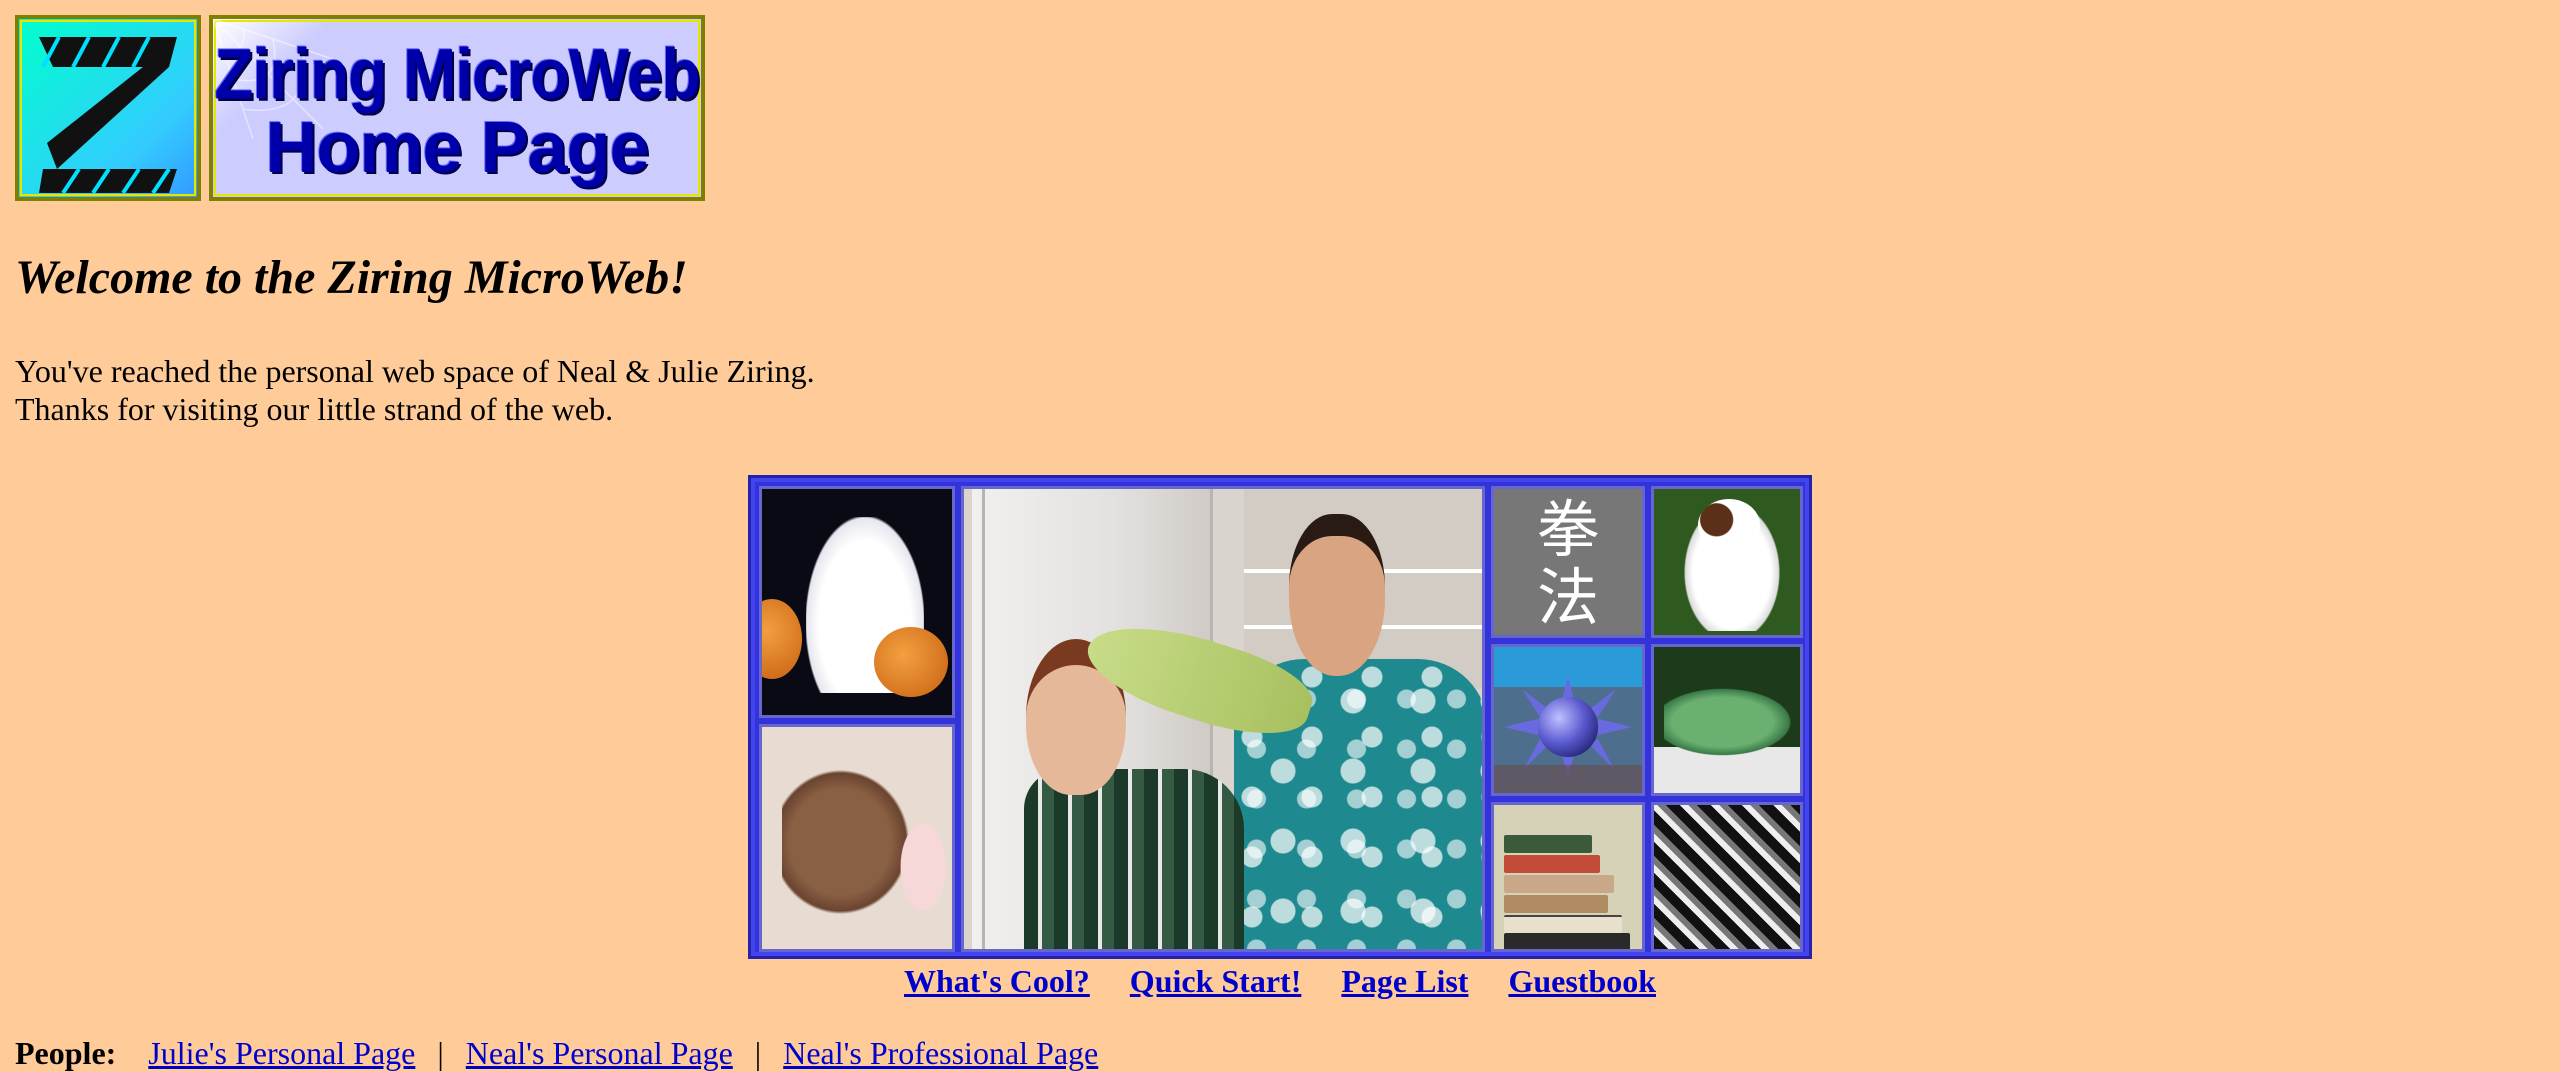 The height and width of the screenshot is (1072, 2560). I want to click on dog-photo, so click(1727, 562).